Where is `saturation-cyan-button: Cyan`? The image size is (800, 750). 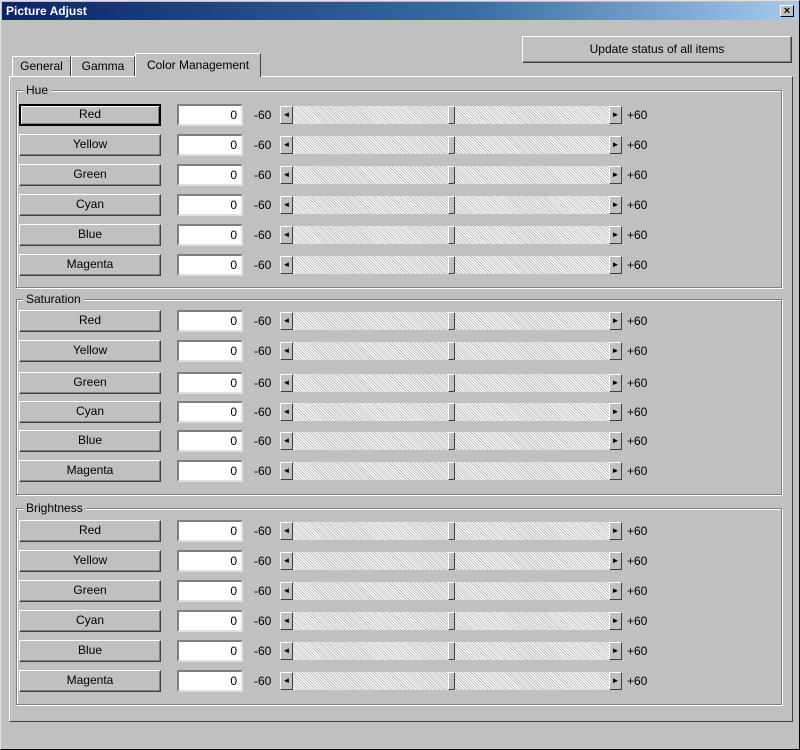 saturation-cyan-button: Cyan is located at coordinates (90, 412).